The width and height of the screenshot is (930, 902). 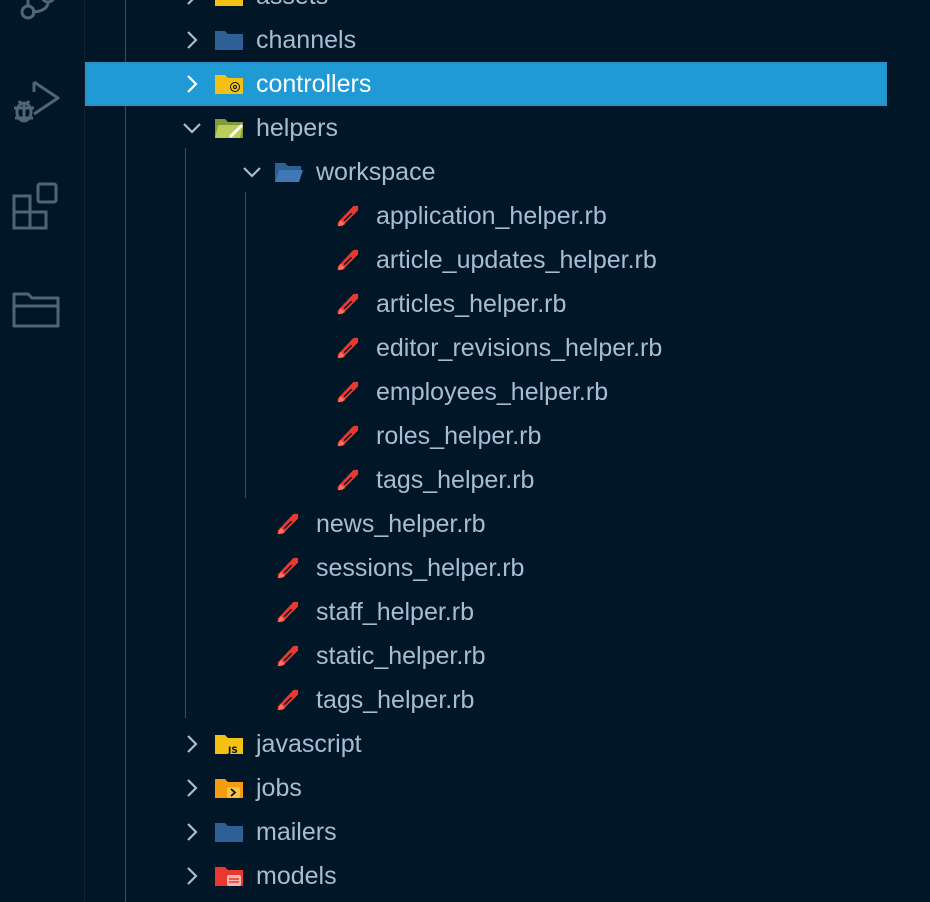 What do you see at coordinates (309, 744) in the screenshot?
I see `tree-label: javascript` at bounding box center [309, 744].